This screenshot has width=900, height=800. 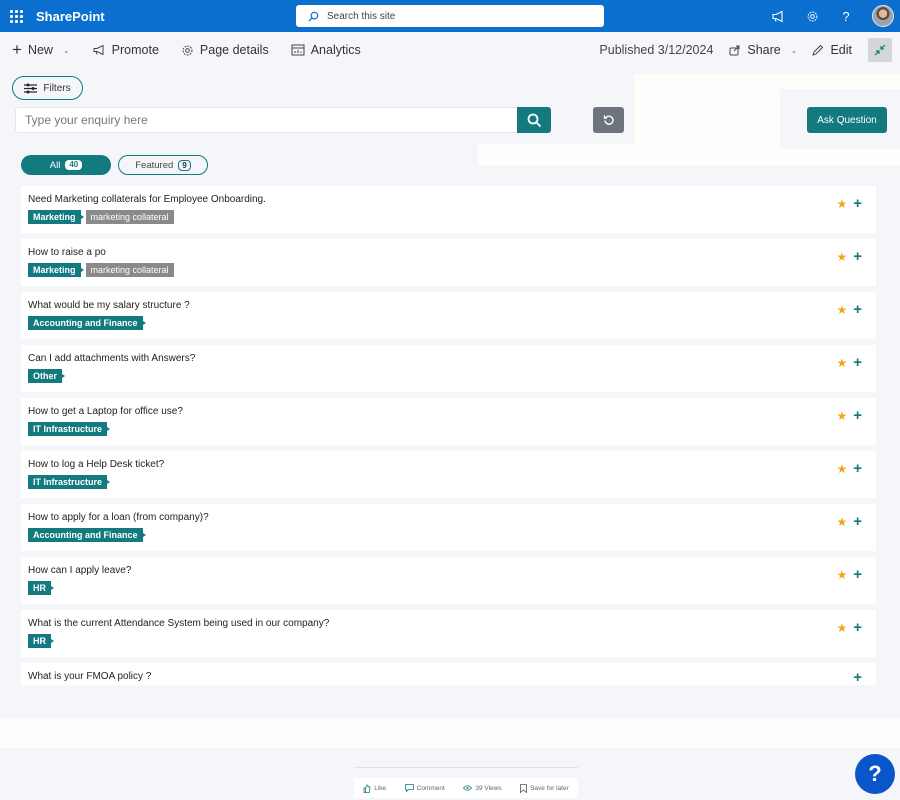 I want to click on question-tags: IT Infrastructure, so click(x=452, y=482).